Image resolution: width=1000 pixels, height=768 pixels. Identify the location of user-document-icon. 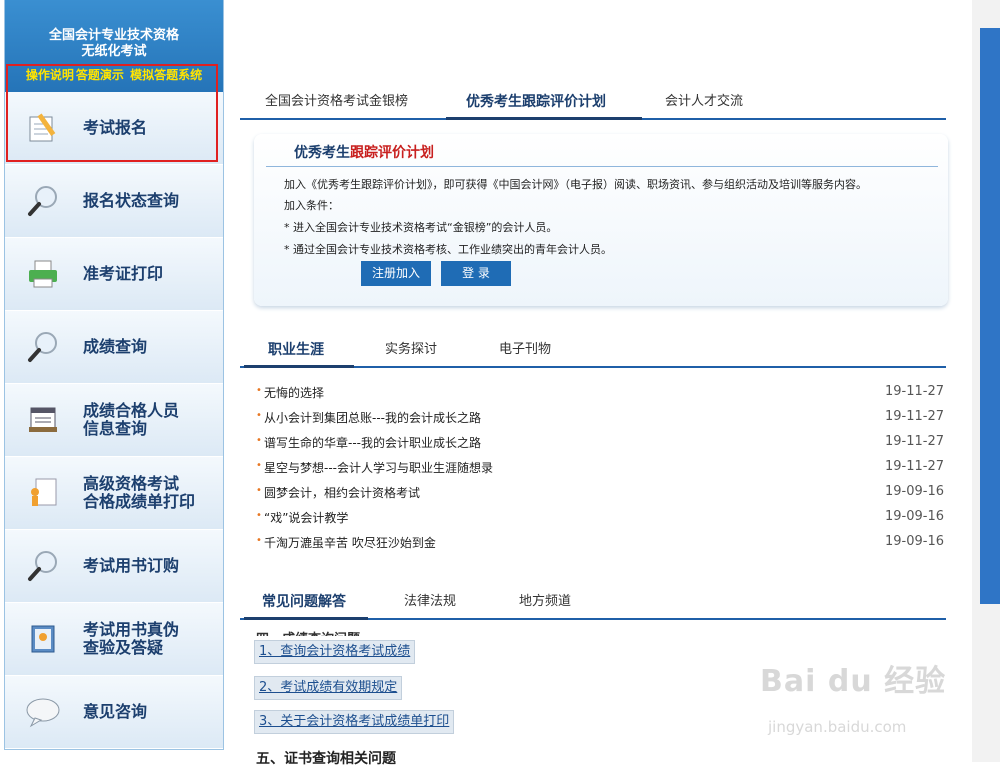
(43, 493).